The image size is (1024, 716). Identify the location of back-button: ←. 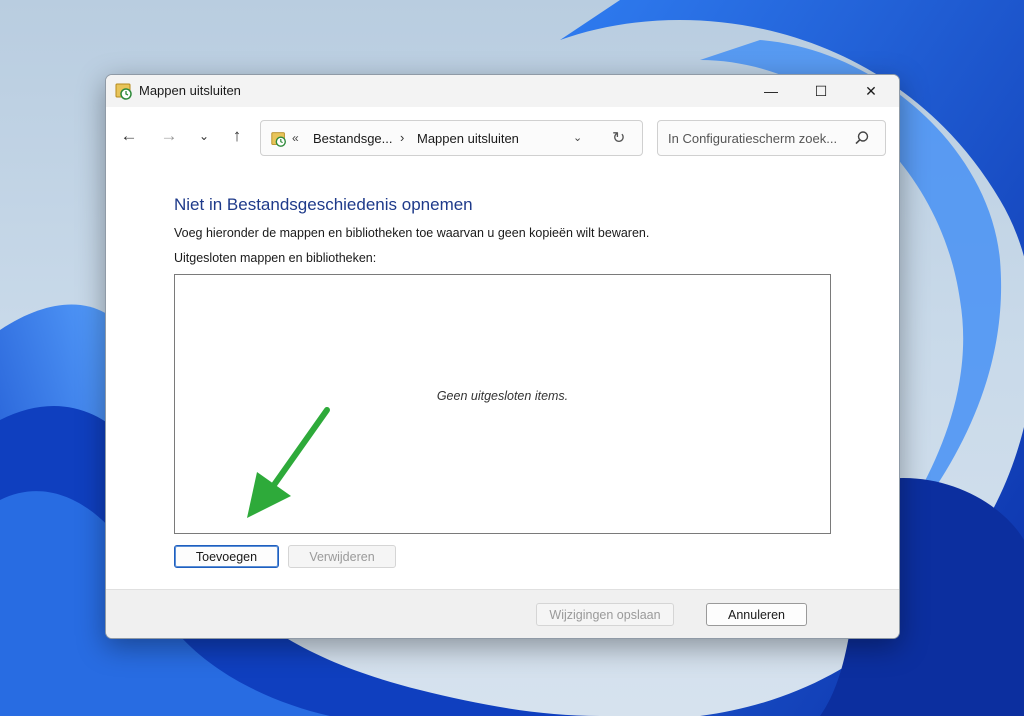
(129, 136).